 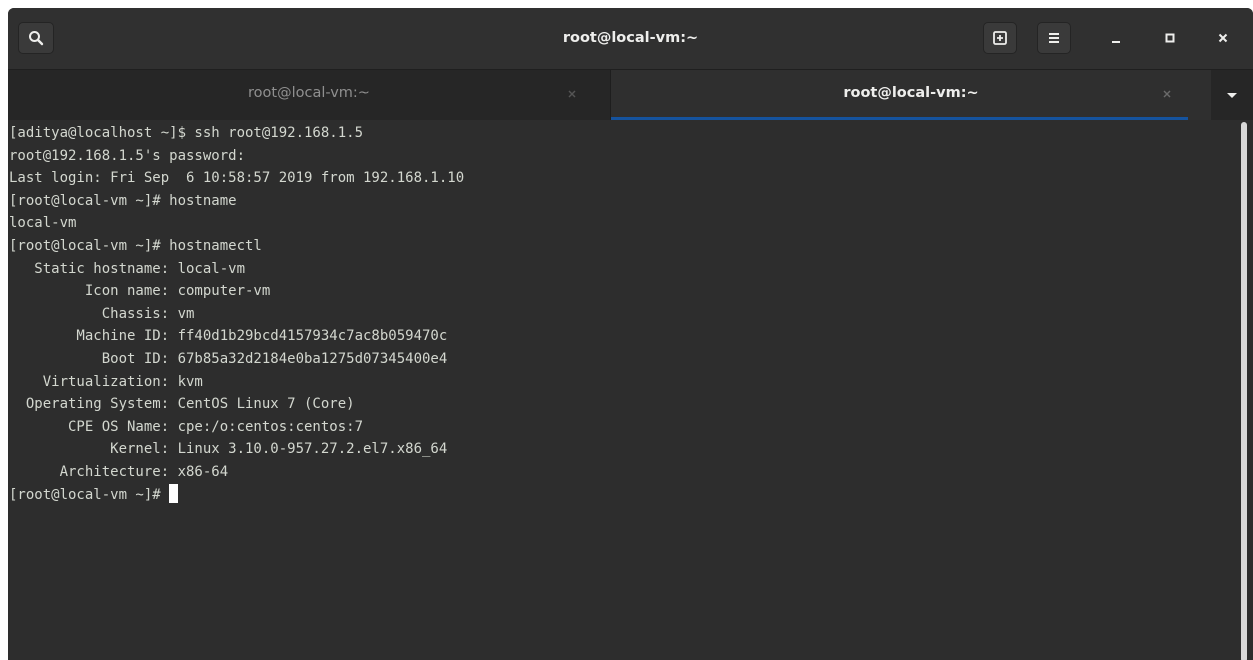 What do you see at coordinates (140, 291) in the screenshot?
I see `terminal-line: Icon name: computer-vm` at bounding box center [140, 291].